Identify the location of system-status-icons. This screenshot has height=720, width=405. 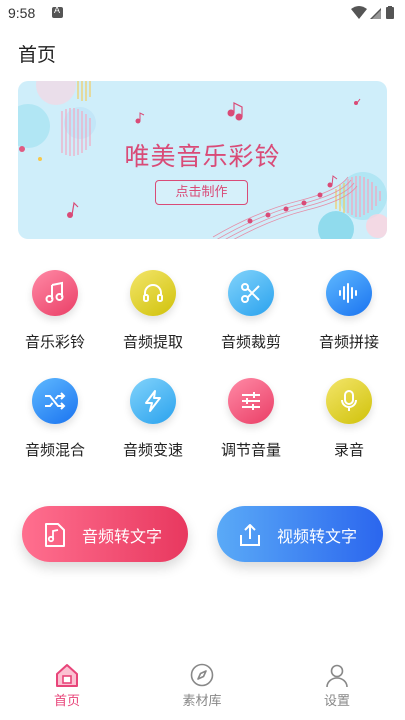
(372, 12).